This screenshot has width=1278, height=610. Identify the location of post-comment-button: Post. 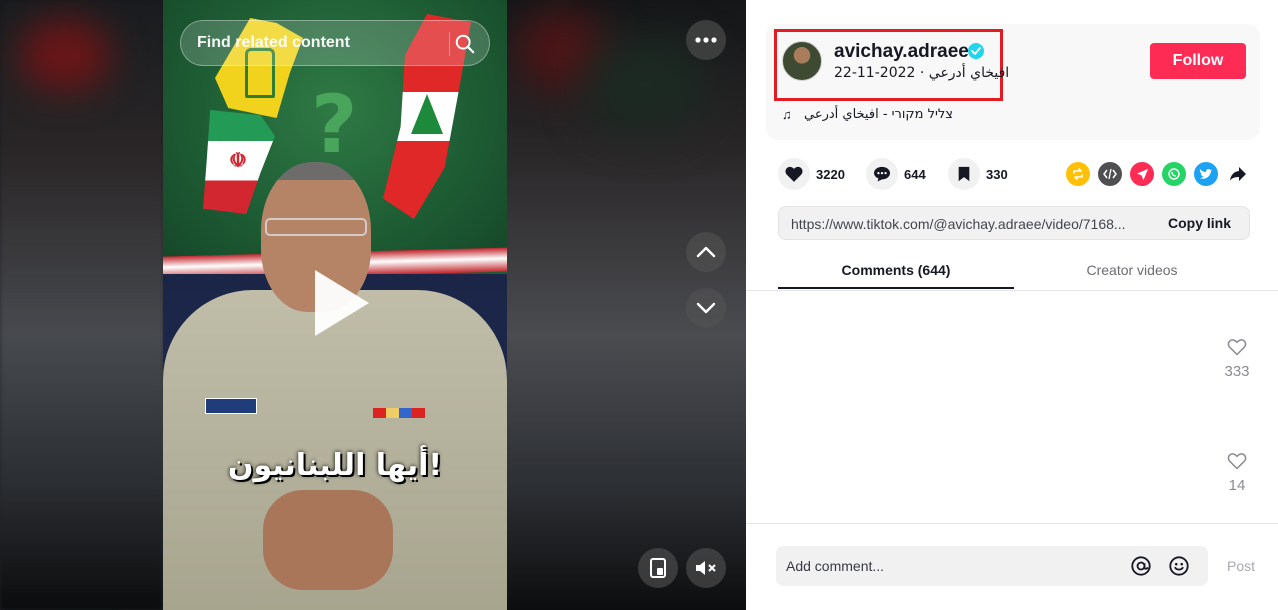
(1241, 566).